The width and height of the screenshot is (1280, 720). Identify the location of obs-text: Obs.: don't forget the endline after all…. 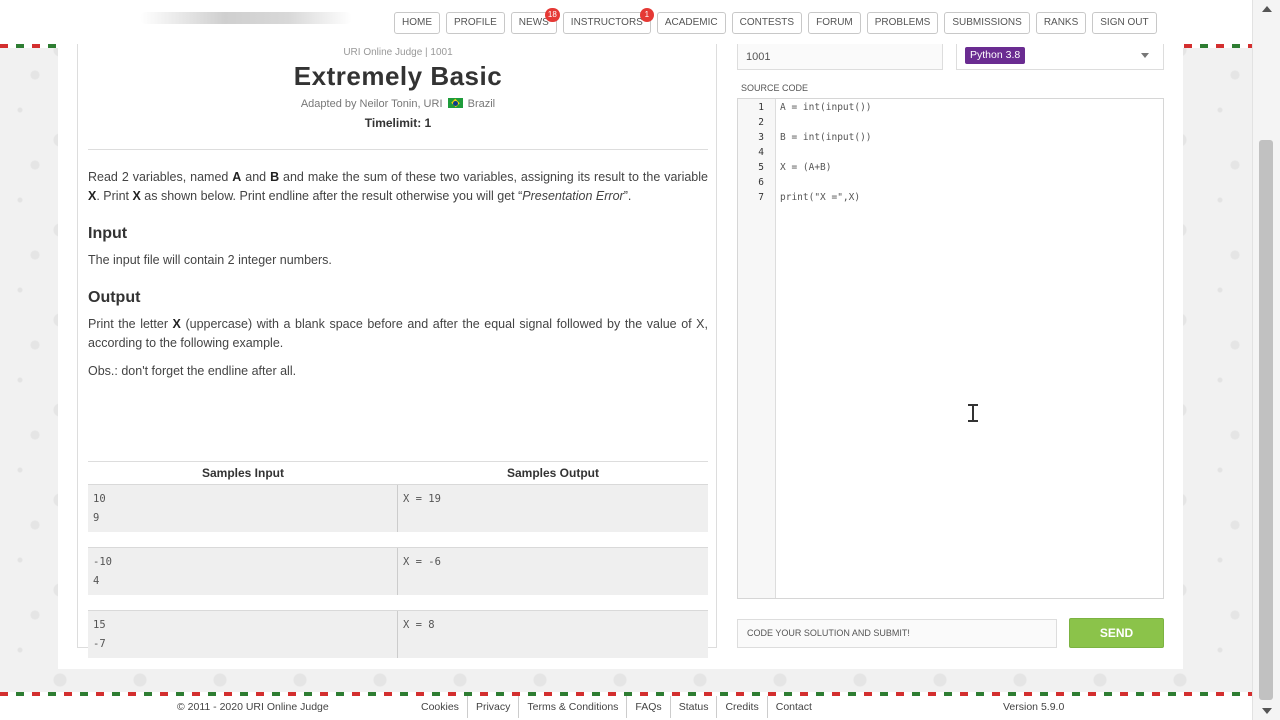
(192, 371).